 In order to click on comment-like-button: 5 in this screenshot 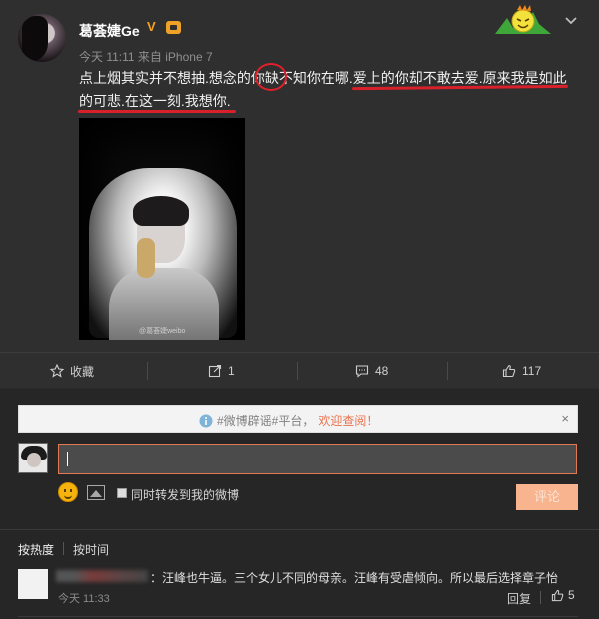, I will do `click(563, 595)`.